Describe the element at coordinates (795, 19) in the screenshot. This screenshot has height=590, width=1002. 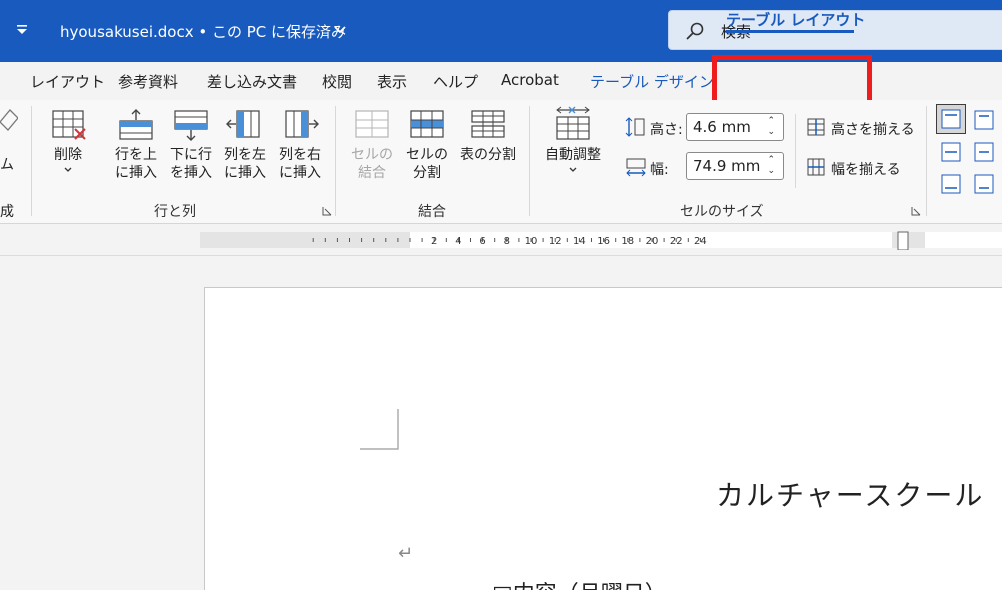
I see `tab-table-layout: テーブル レイアウト` at that location.